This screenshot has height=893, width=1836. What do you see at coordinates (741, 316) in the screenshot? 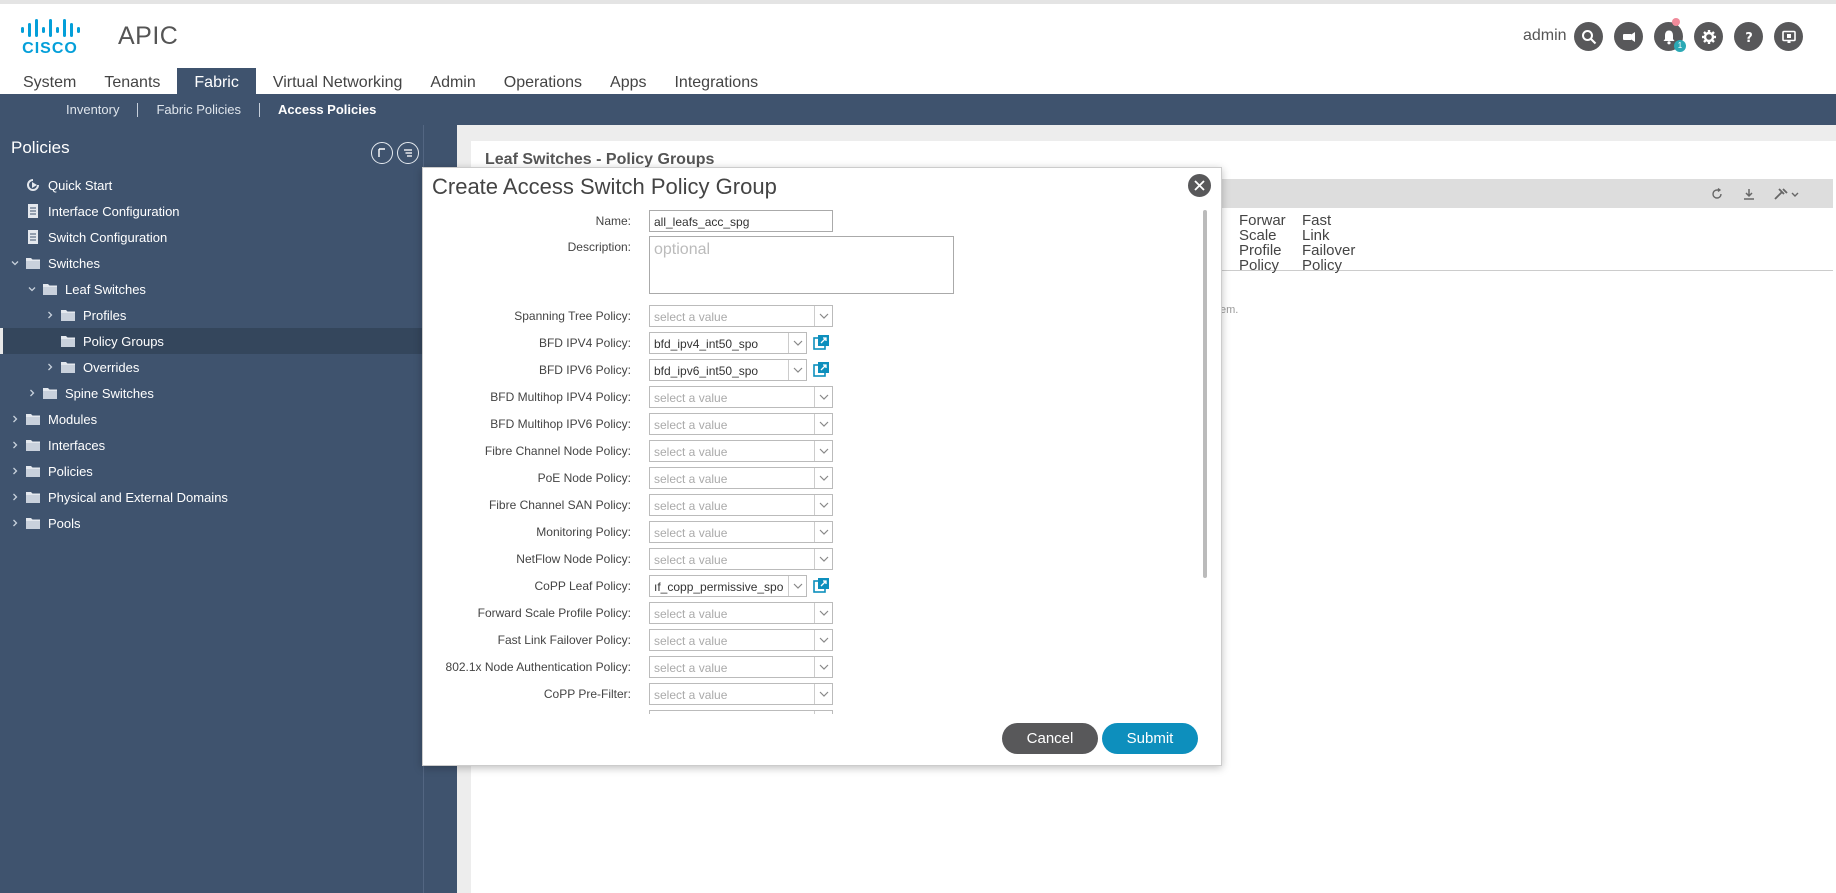
I see `spanning-tree-policy-select: select a value` at bounding box center [741, 316].